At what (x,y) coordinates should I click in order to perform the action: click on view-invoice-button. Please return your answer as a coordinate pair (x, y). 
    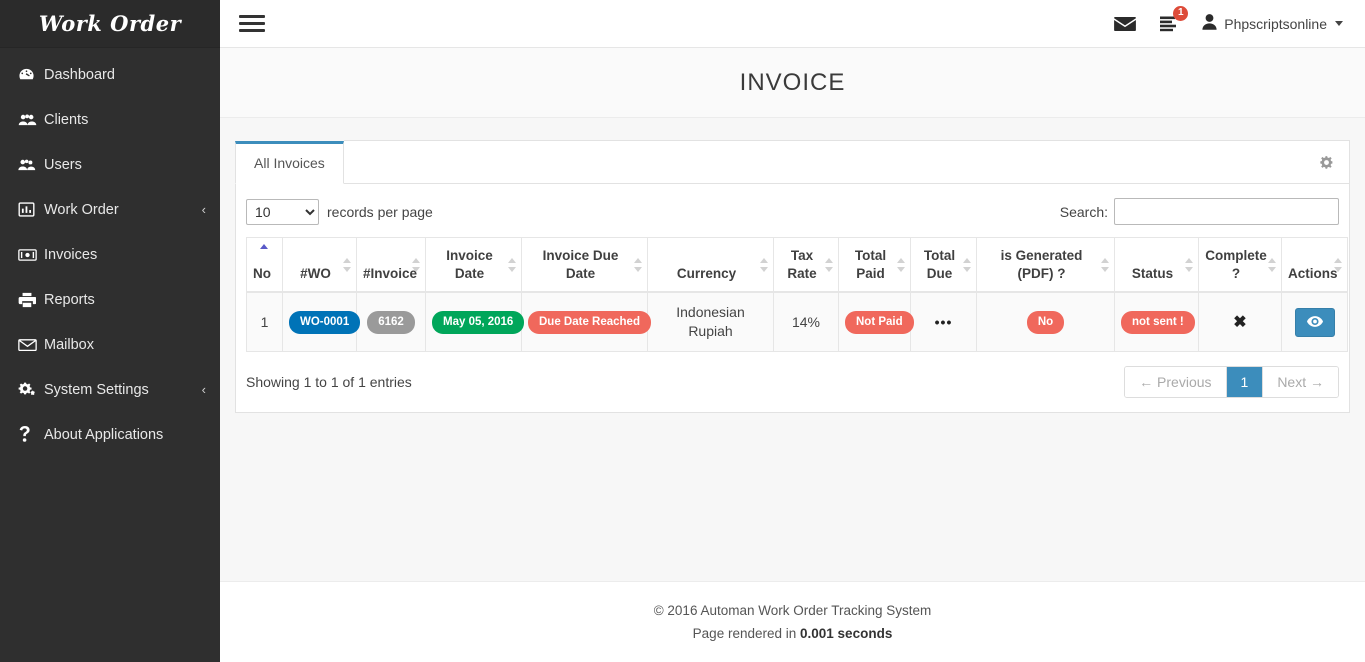
    Looking at the image, I should click on (1314, 322).